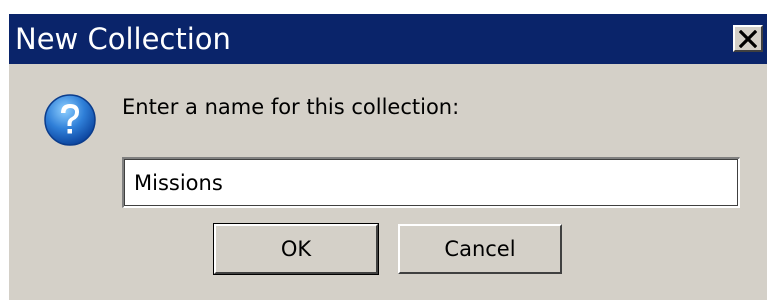  I want to click on cancel-button: Cancel, so click(480, 249).